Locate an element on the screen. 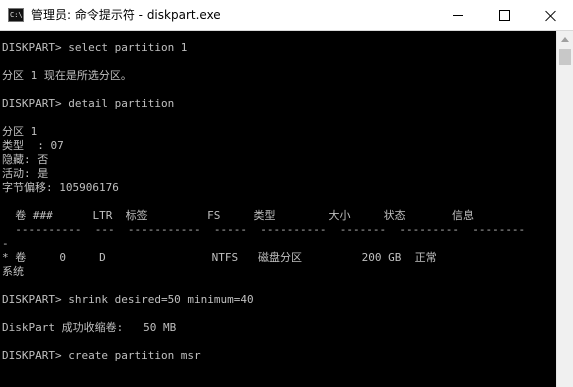 The image size is (573, 387). console-line: * 卷 0 D NTFS 磁盘分区 200 GB 正常 is located at coordinates (219, 257).